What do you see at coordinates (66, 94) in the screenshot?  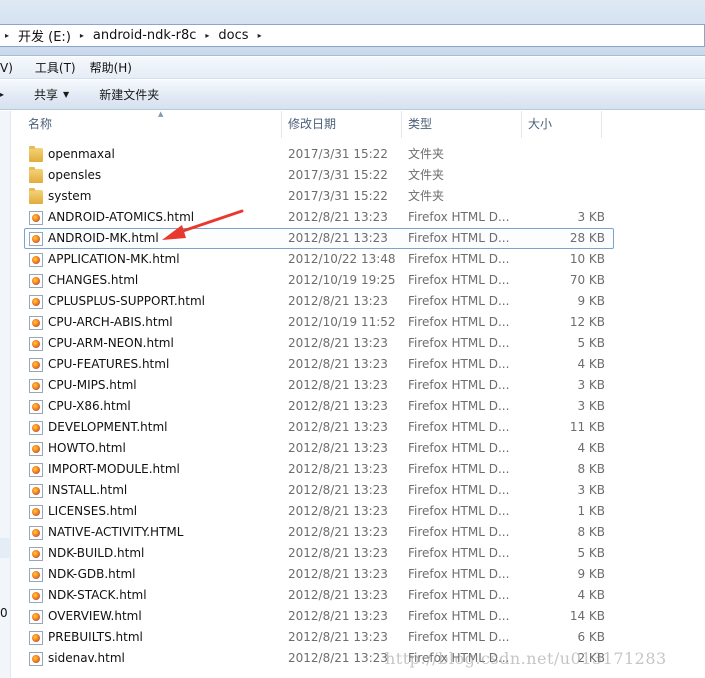 I see `chevron-down-icon: ▼` at bounding box center [66, 94].